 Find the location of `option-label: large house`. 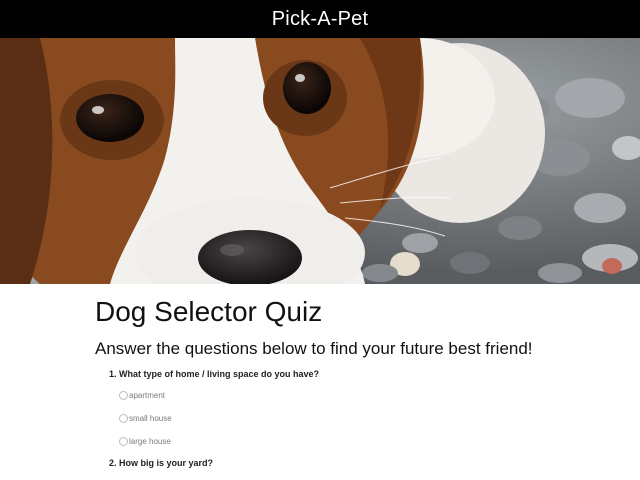

option-label: large house is located at coordinates (150, 441).